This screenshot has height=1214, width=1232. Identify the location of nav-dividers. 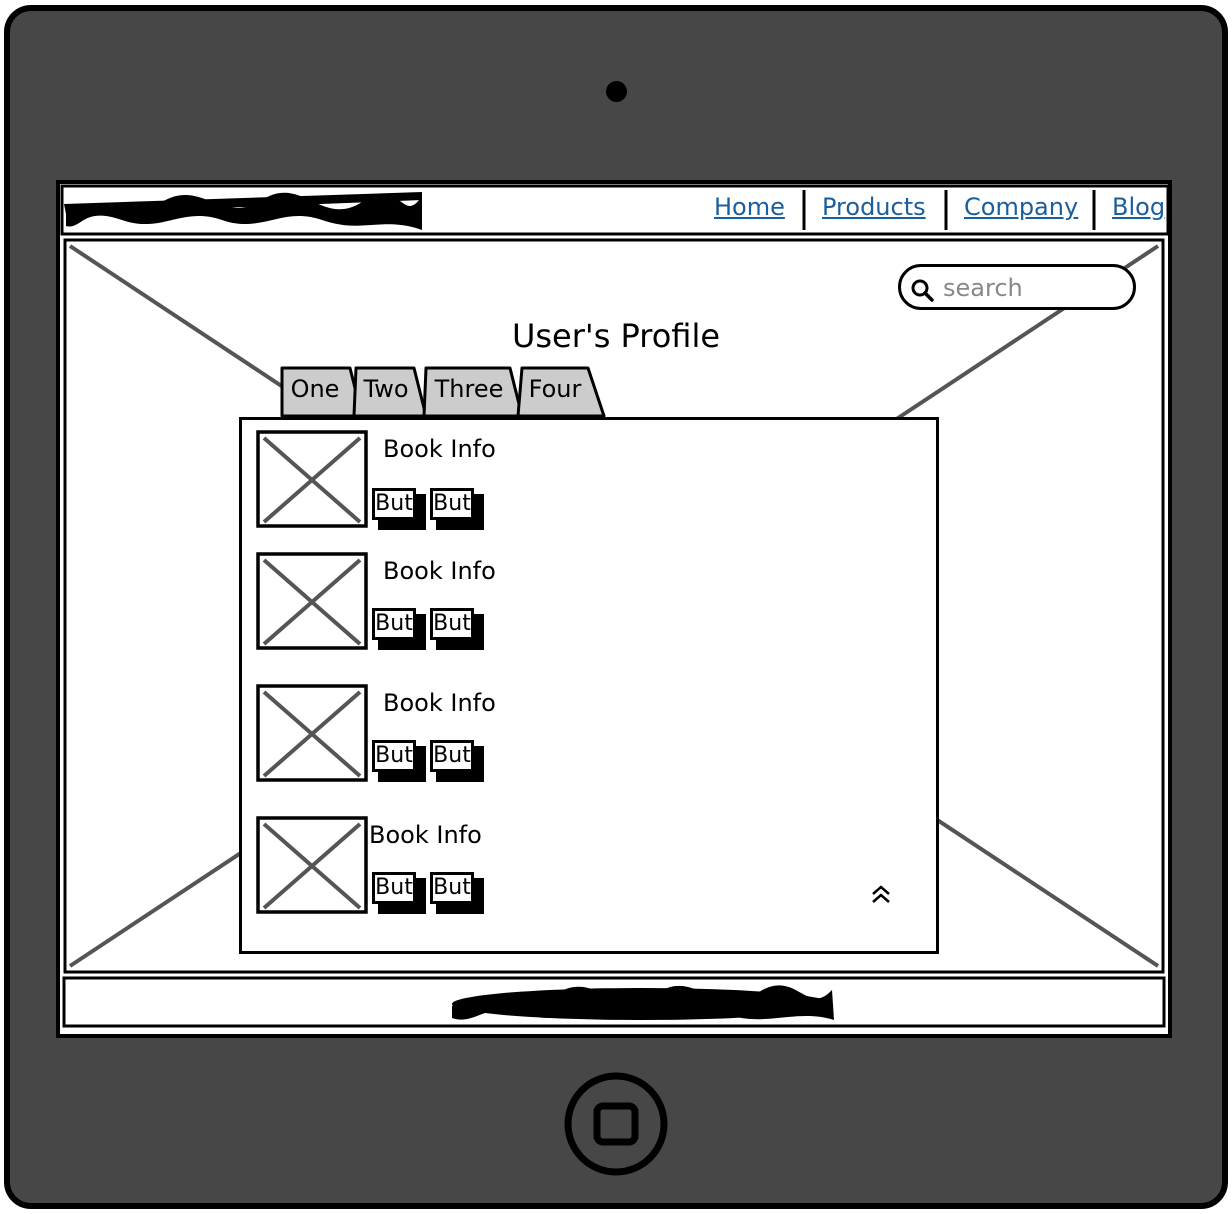
(949, 210).